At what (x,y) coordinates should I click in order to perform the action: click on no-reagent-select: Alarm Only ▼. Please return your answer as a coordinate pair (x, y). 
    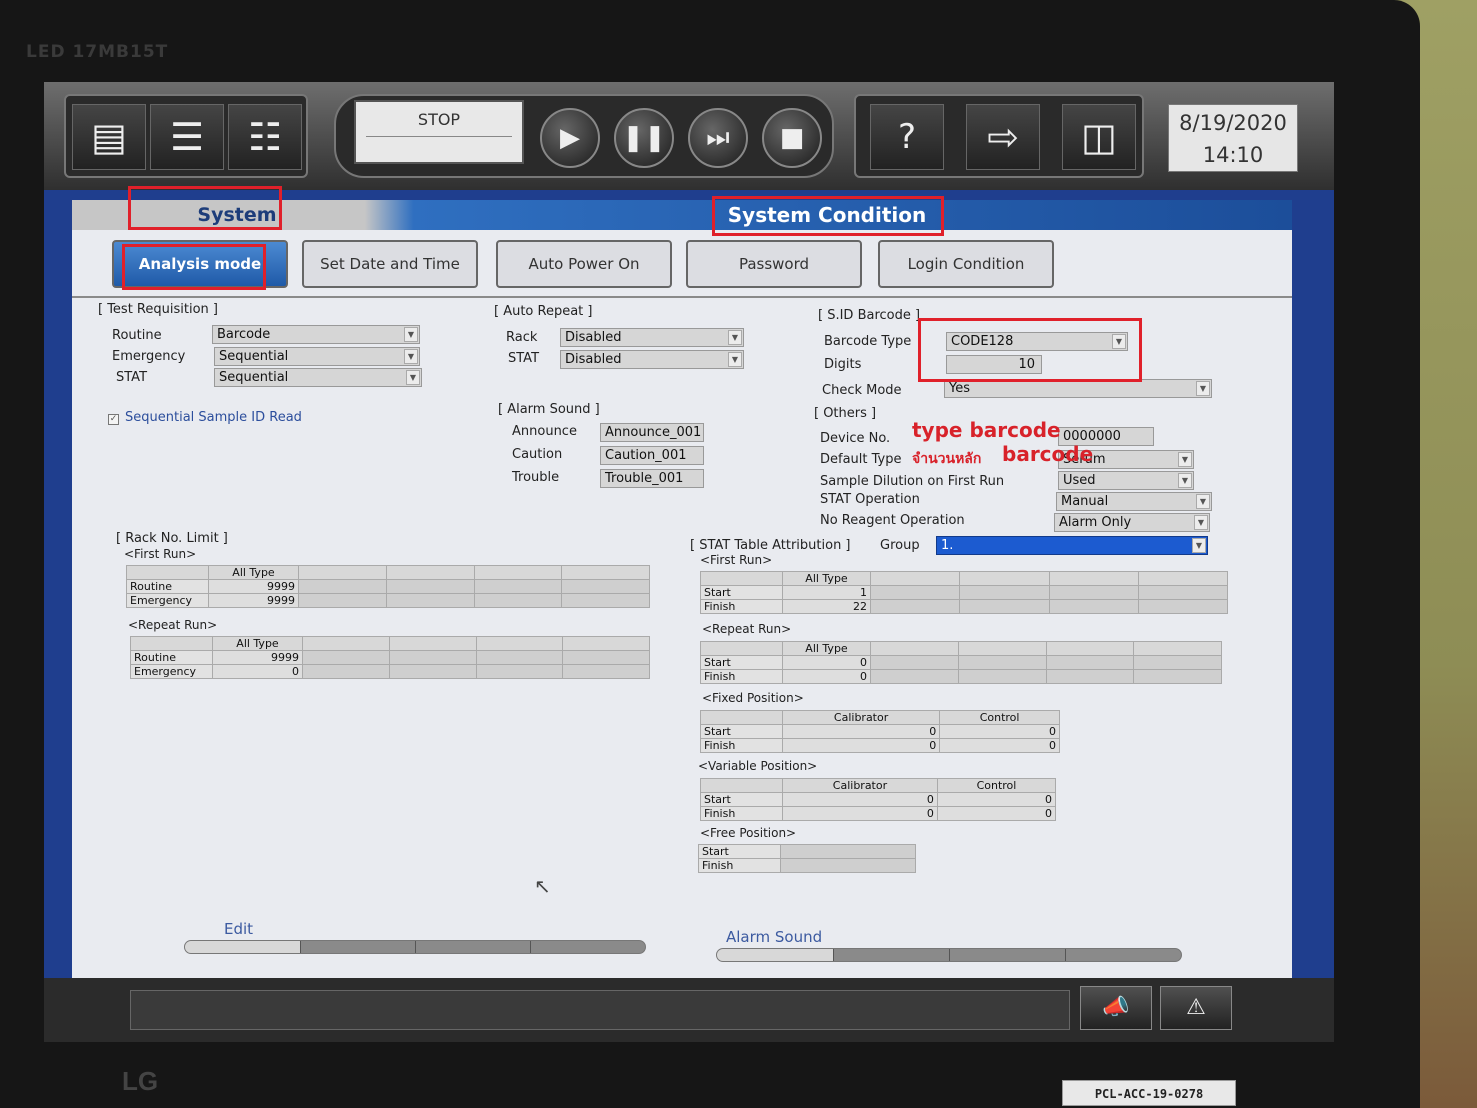
    Looking at the image, I should click on (1132, 522).